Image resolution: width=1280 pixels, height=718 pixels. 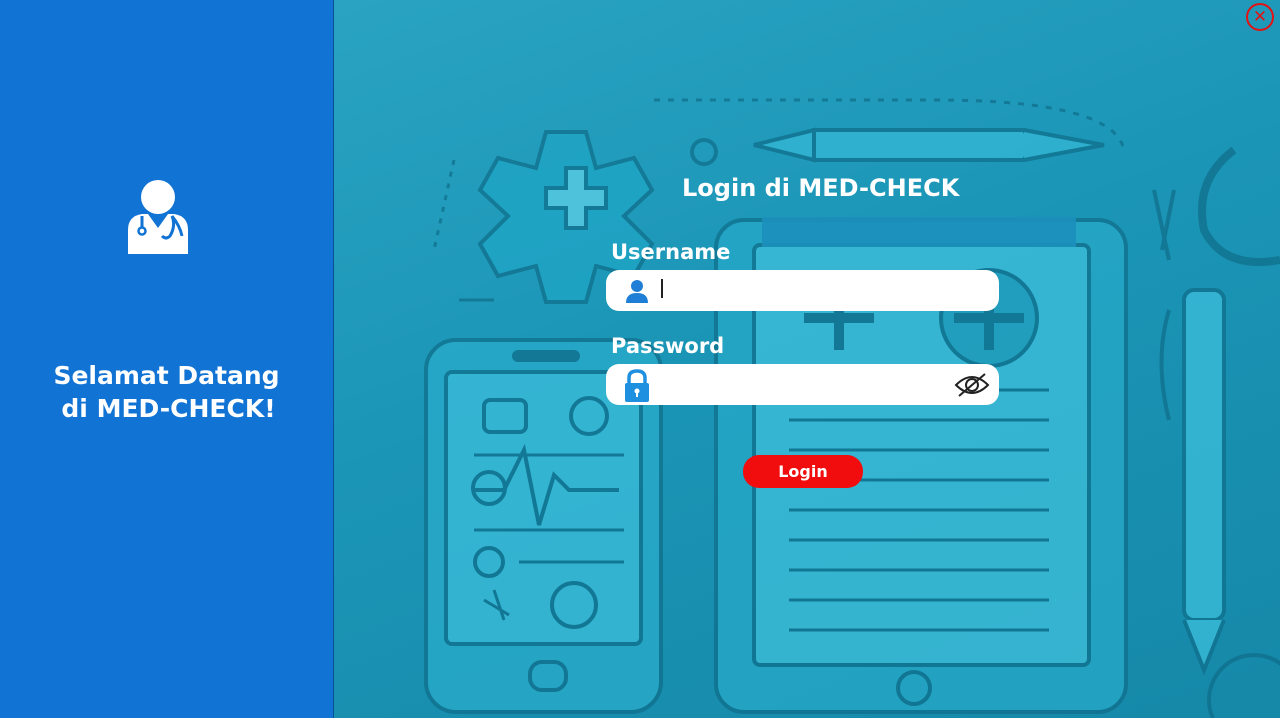 What do you see at coordinates (668, 346) in the screenshot?
I see `password-label: Password` at bounding box center [668, 346].